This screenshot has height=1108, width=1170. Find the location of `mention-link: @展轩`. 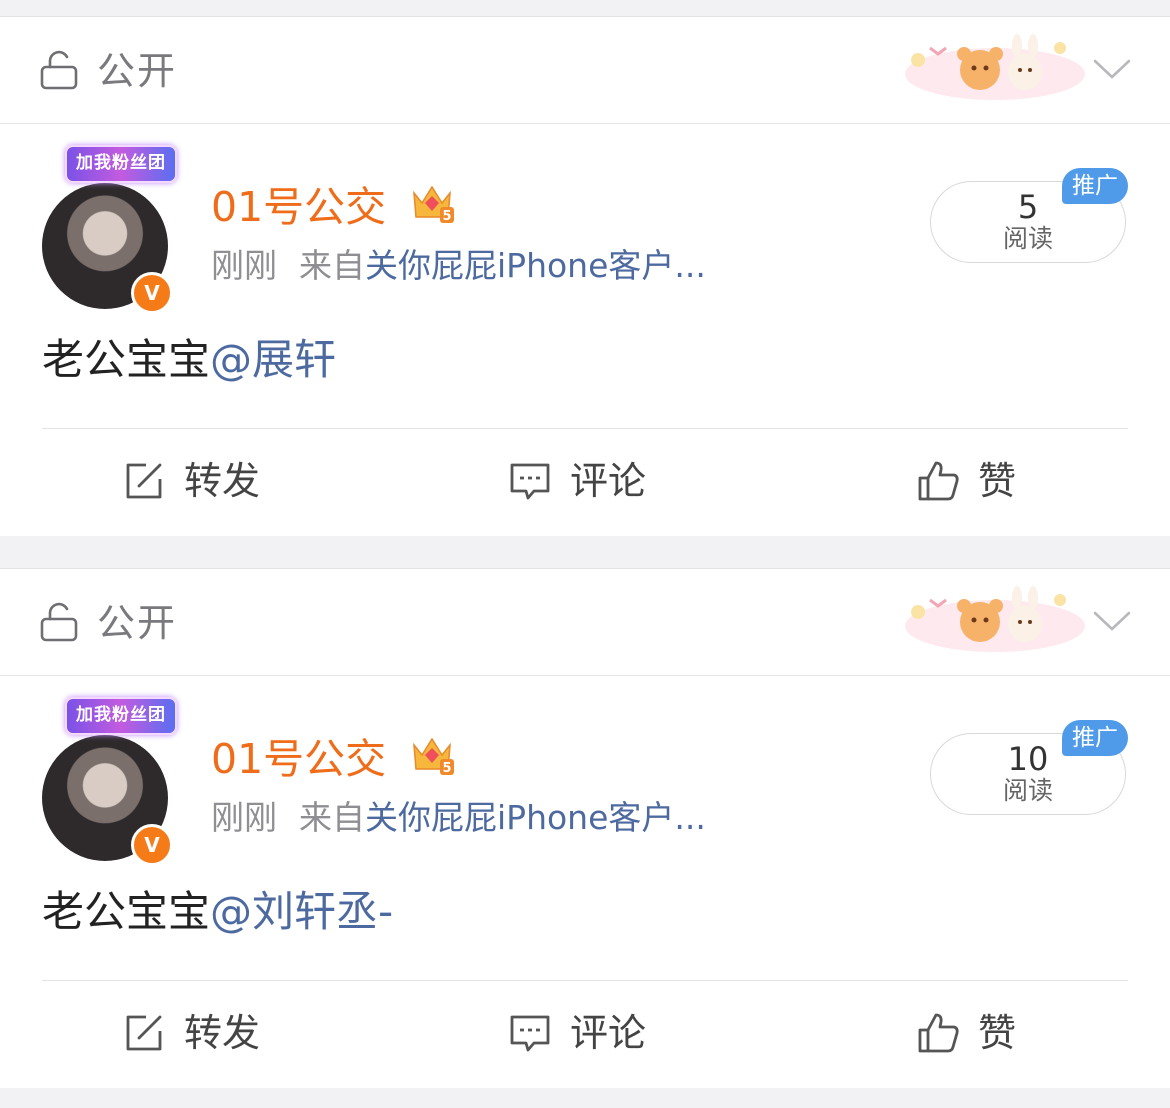

mention-link: @展轩 is located at coordinates (273, 359).